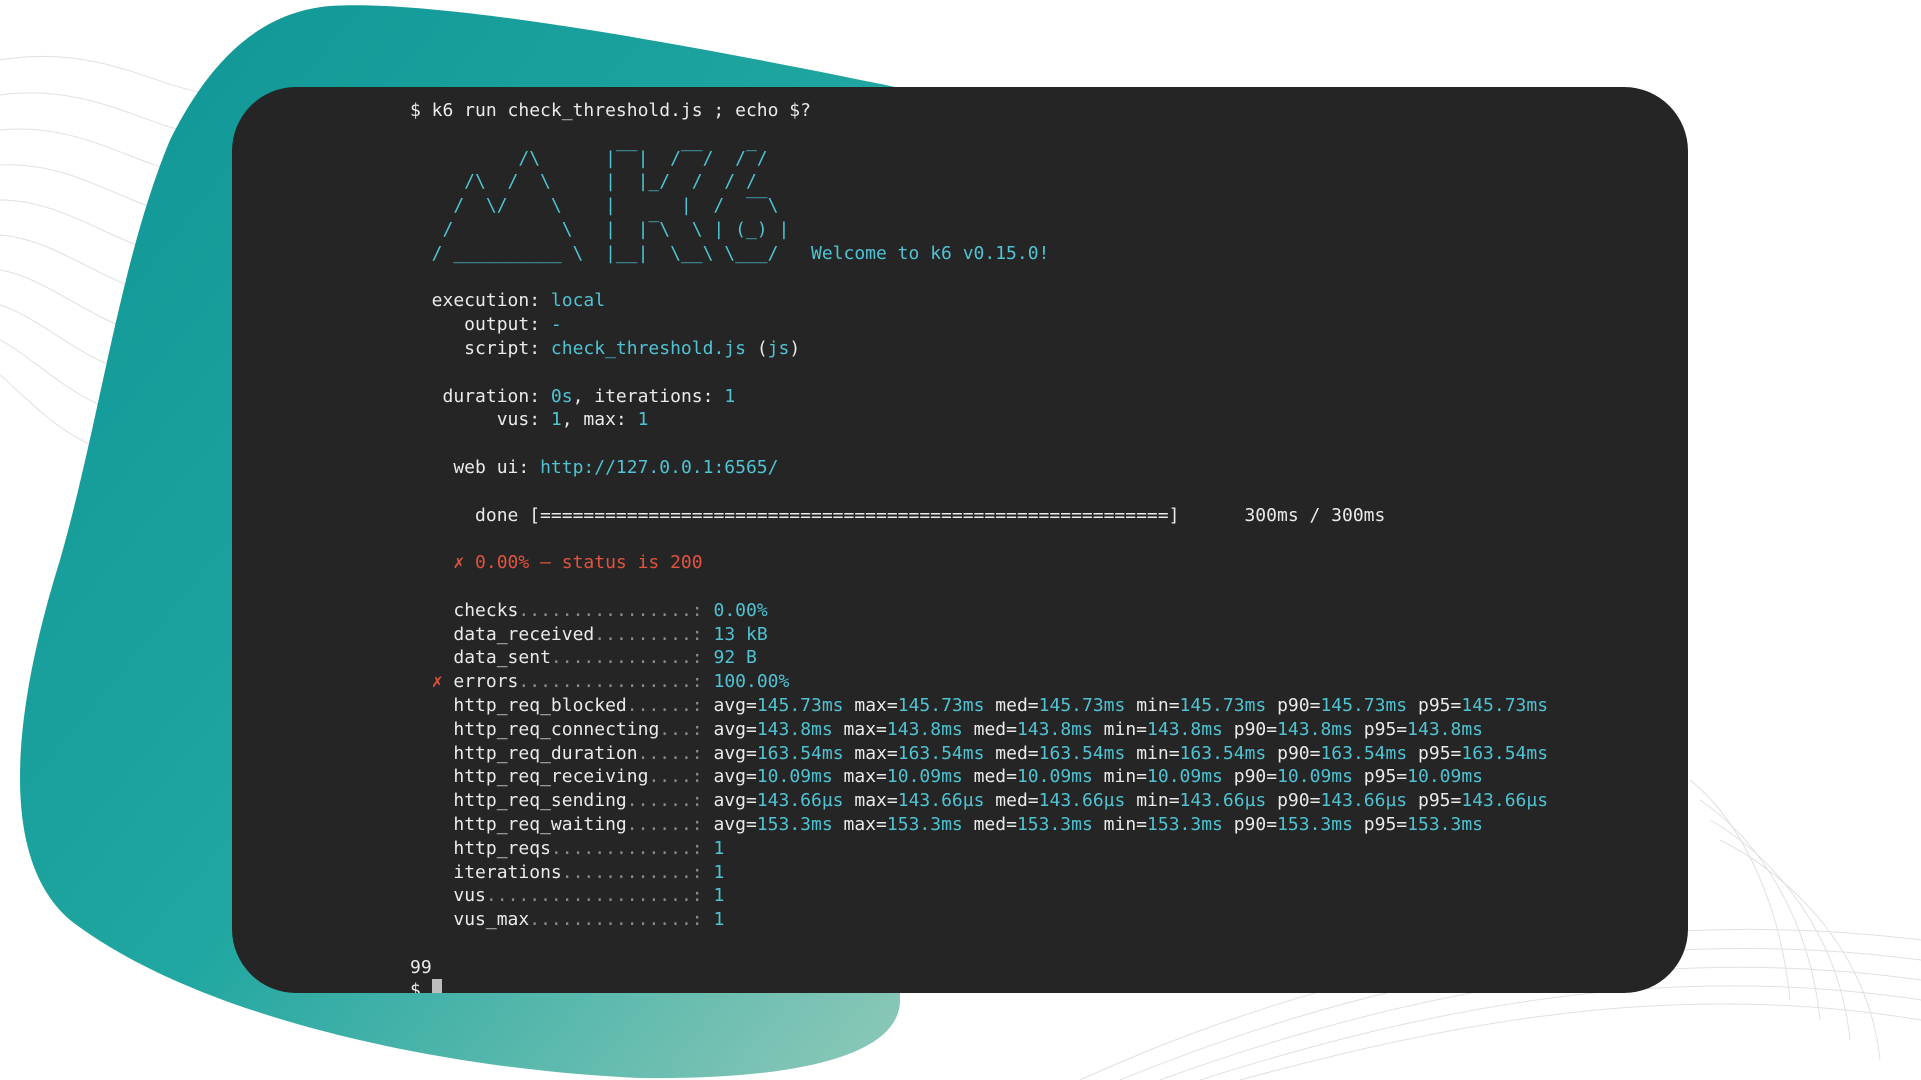 Image resolution: width=1921 pixels, height=1080 pixels. Describe the element at coordinates (540, 801) in the screenshot. I see `metric-name: http_req_sending` at that location.